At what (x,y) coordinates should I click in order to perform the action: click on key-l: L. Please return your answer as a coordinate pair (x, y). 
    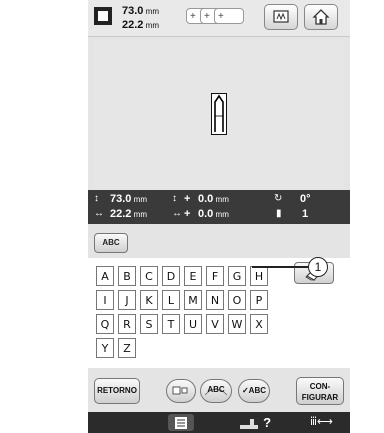
    Looking at the image, I should click on (171, 300).